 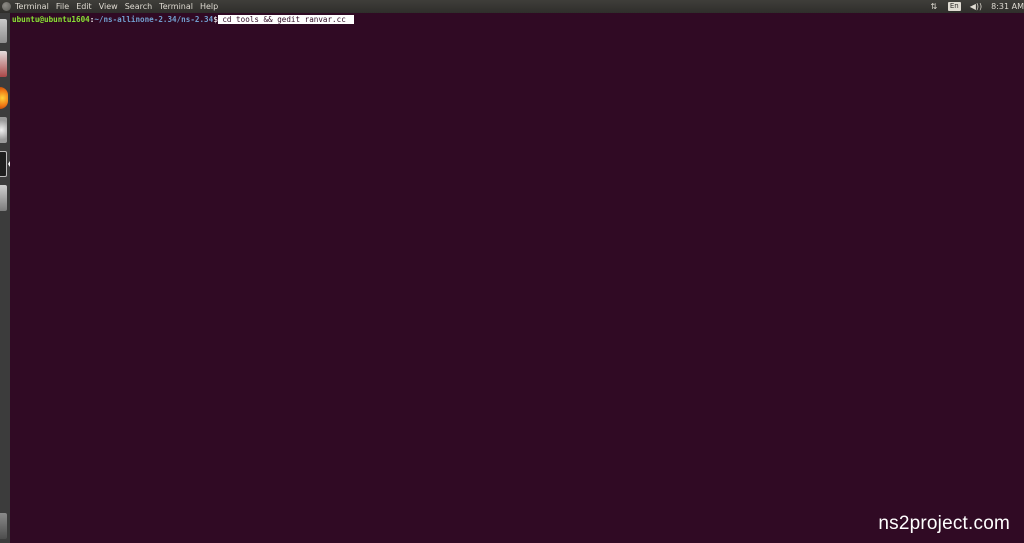 I want to click on firefox-icon, so click(x=4, y=98).